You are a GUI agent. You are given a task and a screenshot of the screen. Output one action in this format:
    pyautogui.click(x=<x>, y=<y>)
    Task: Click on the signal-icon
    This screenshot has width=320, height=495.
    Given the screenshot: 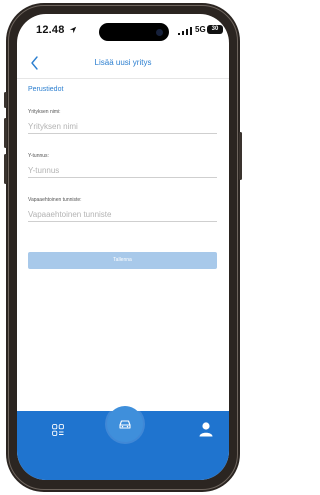 What is the action you would take?
    pyautogui.click(x=185, y=31)
    